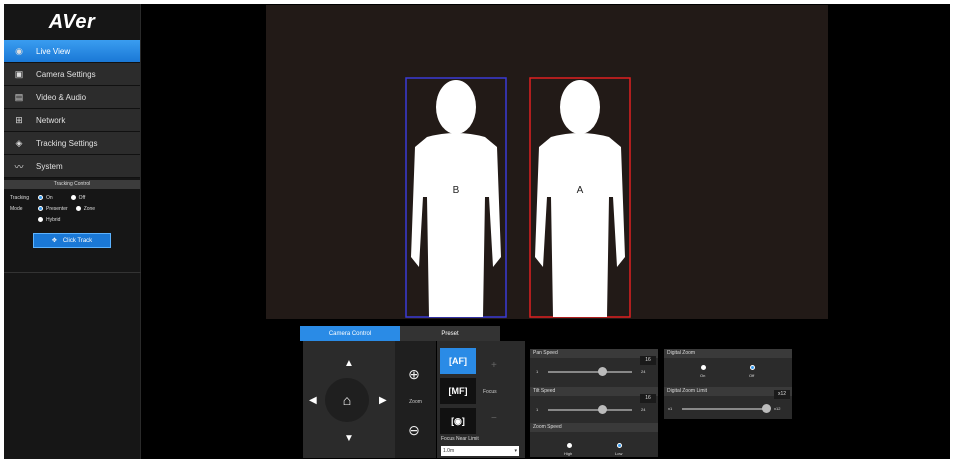 This screenshot has height=462, width=954. What do you see at coordinates (45, 198) in the screenshot?
I see `tracking-on-radio: On` at bounding box center [45, 198].